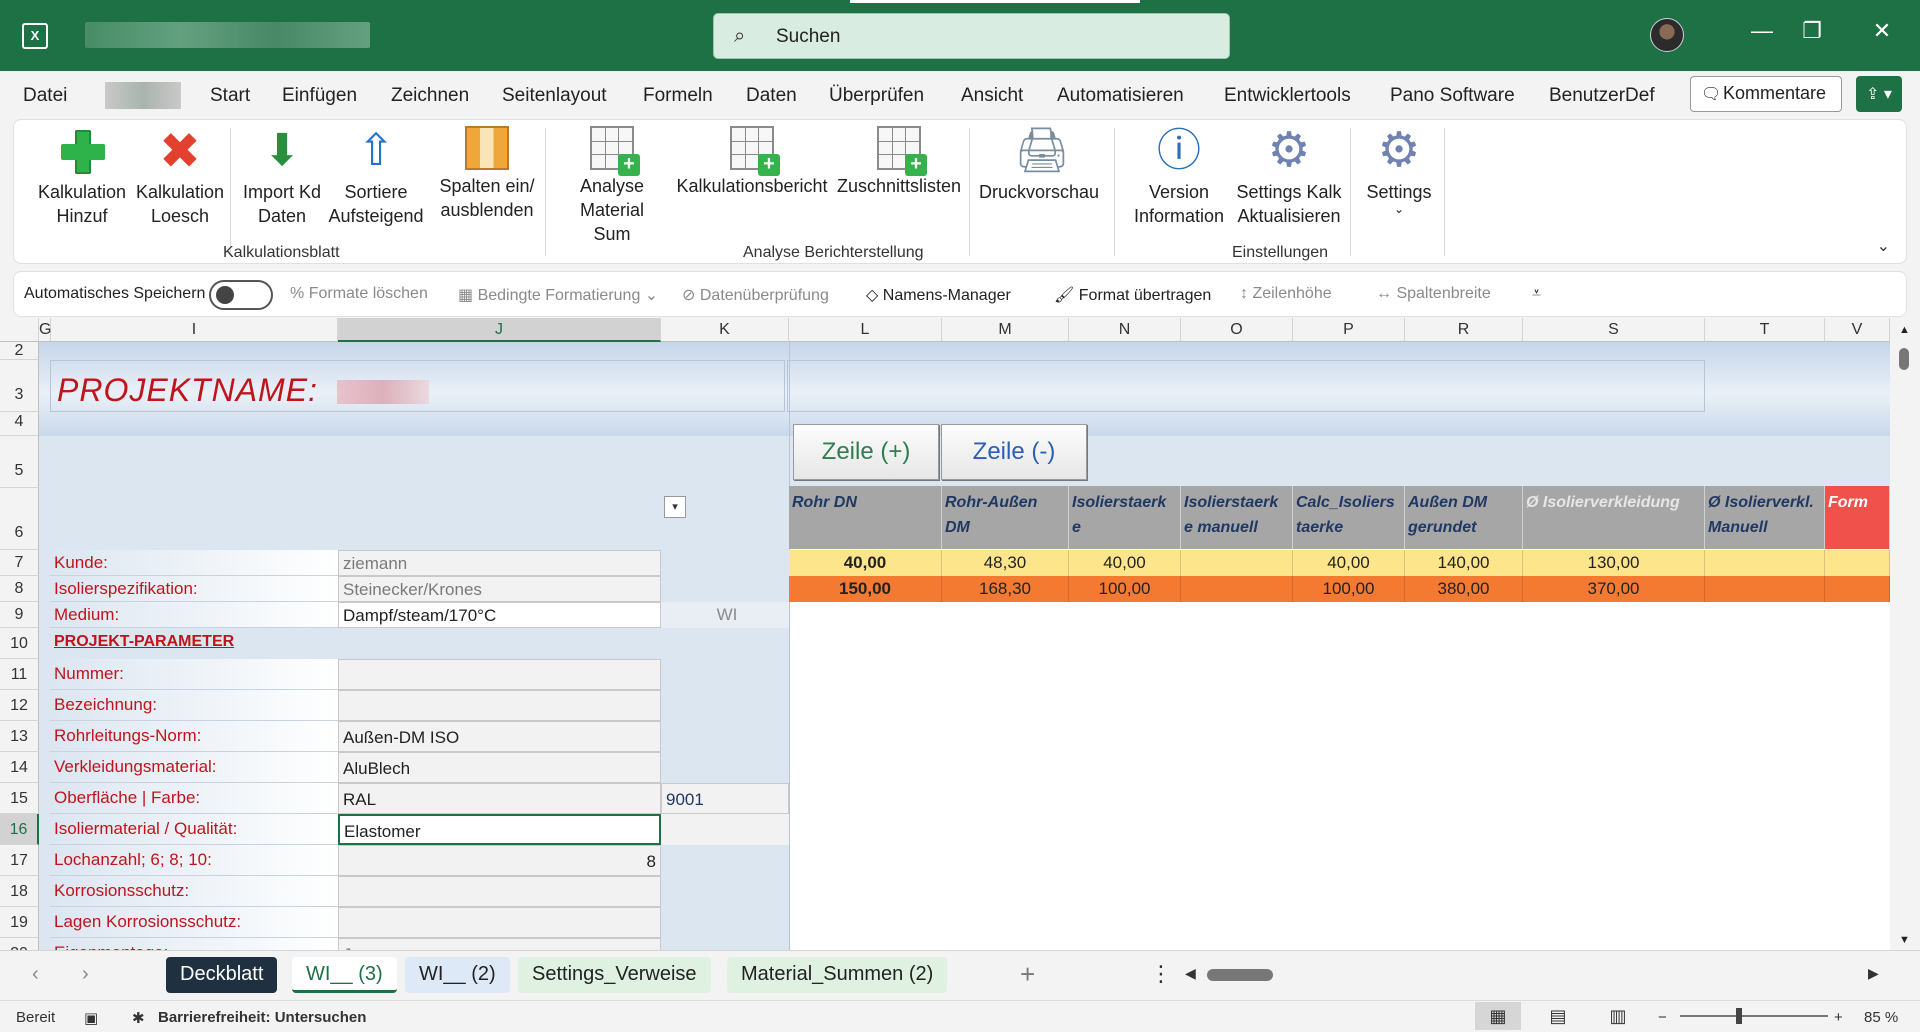 This screenshot has height=1032, width=1920. What do you see at coordinates (499, 944) in the screenshot?
I see `field-value-eigenmontage: Ja` at bounding box center [499, 944].